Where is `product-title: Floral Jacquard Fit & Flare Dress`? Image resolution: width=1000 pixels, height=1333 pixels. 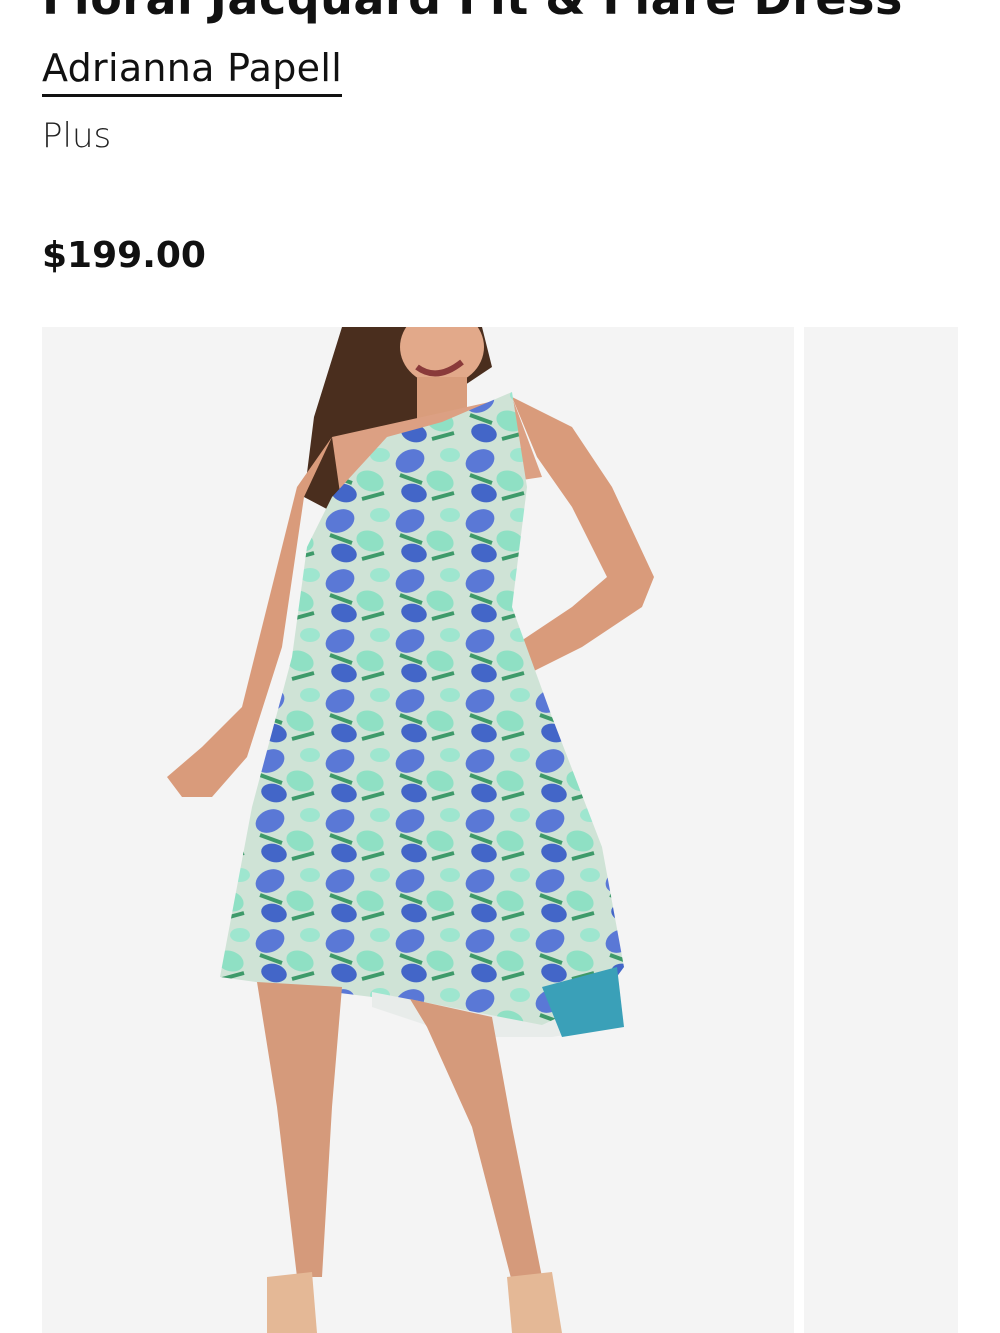
product-title: Floral Jacquard Fit & Flare Dress is located at coordinates (521, 13).